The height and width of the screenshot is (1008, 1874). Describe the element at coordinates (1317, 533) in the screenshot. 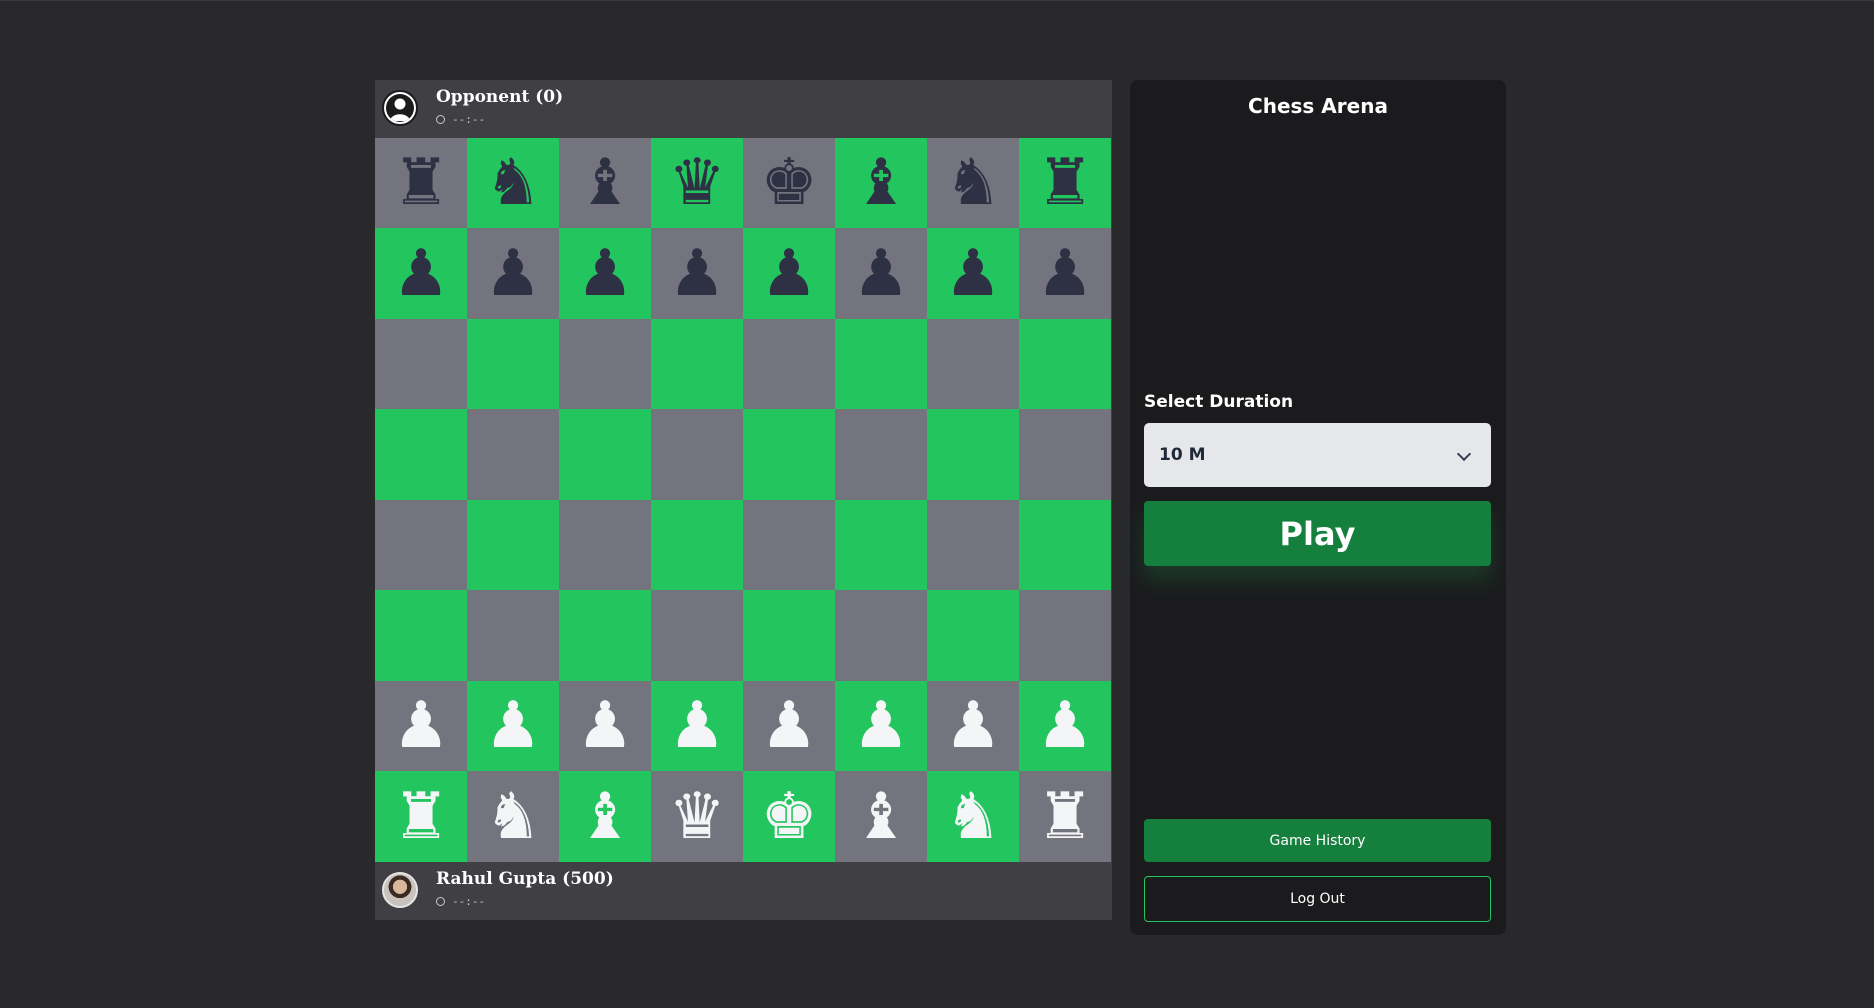

I see `play-button: Play` at that location.